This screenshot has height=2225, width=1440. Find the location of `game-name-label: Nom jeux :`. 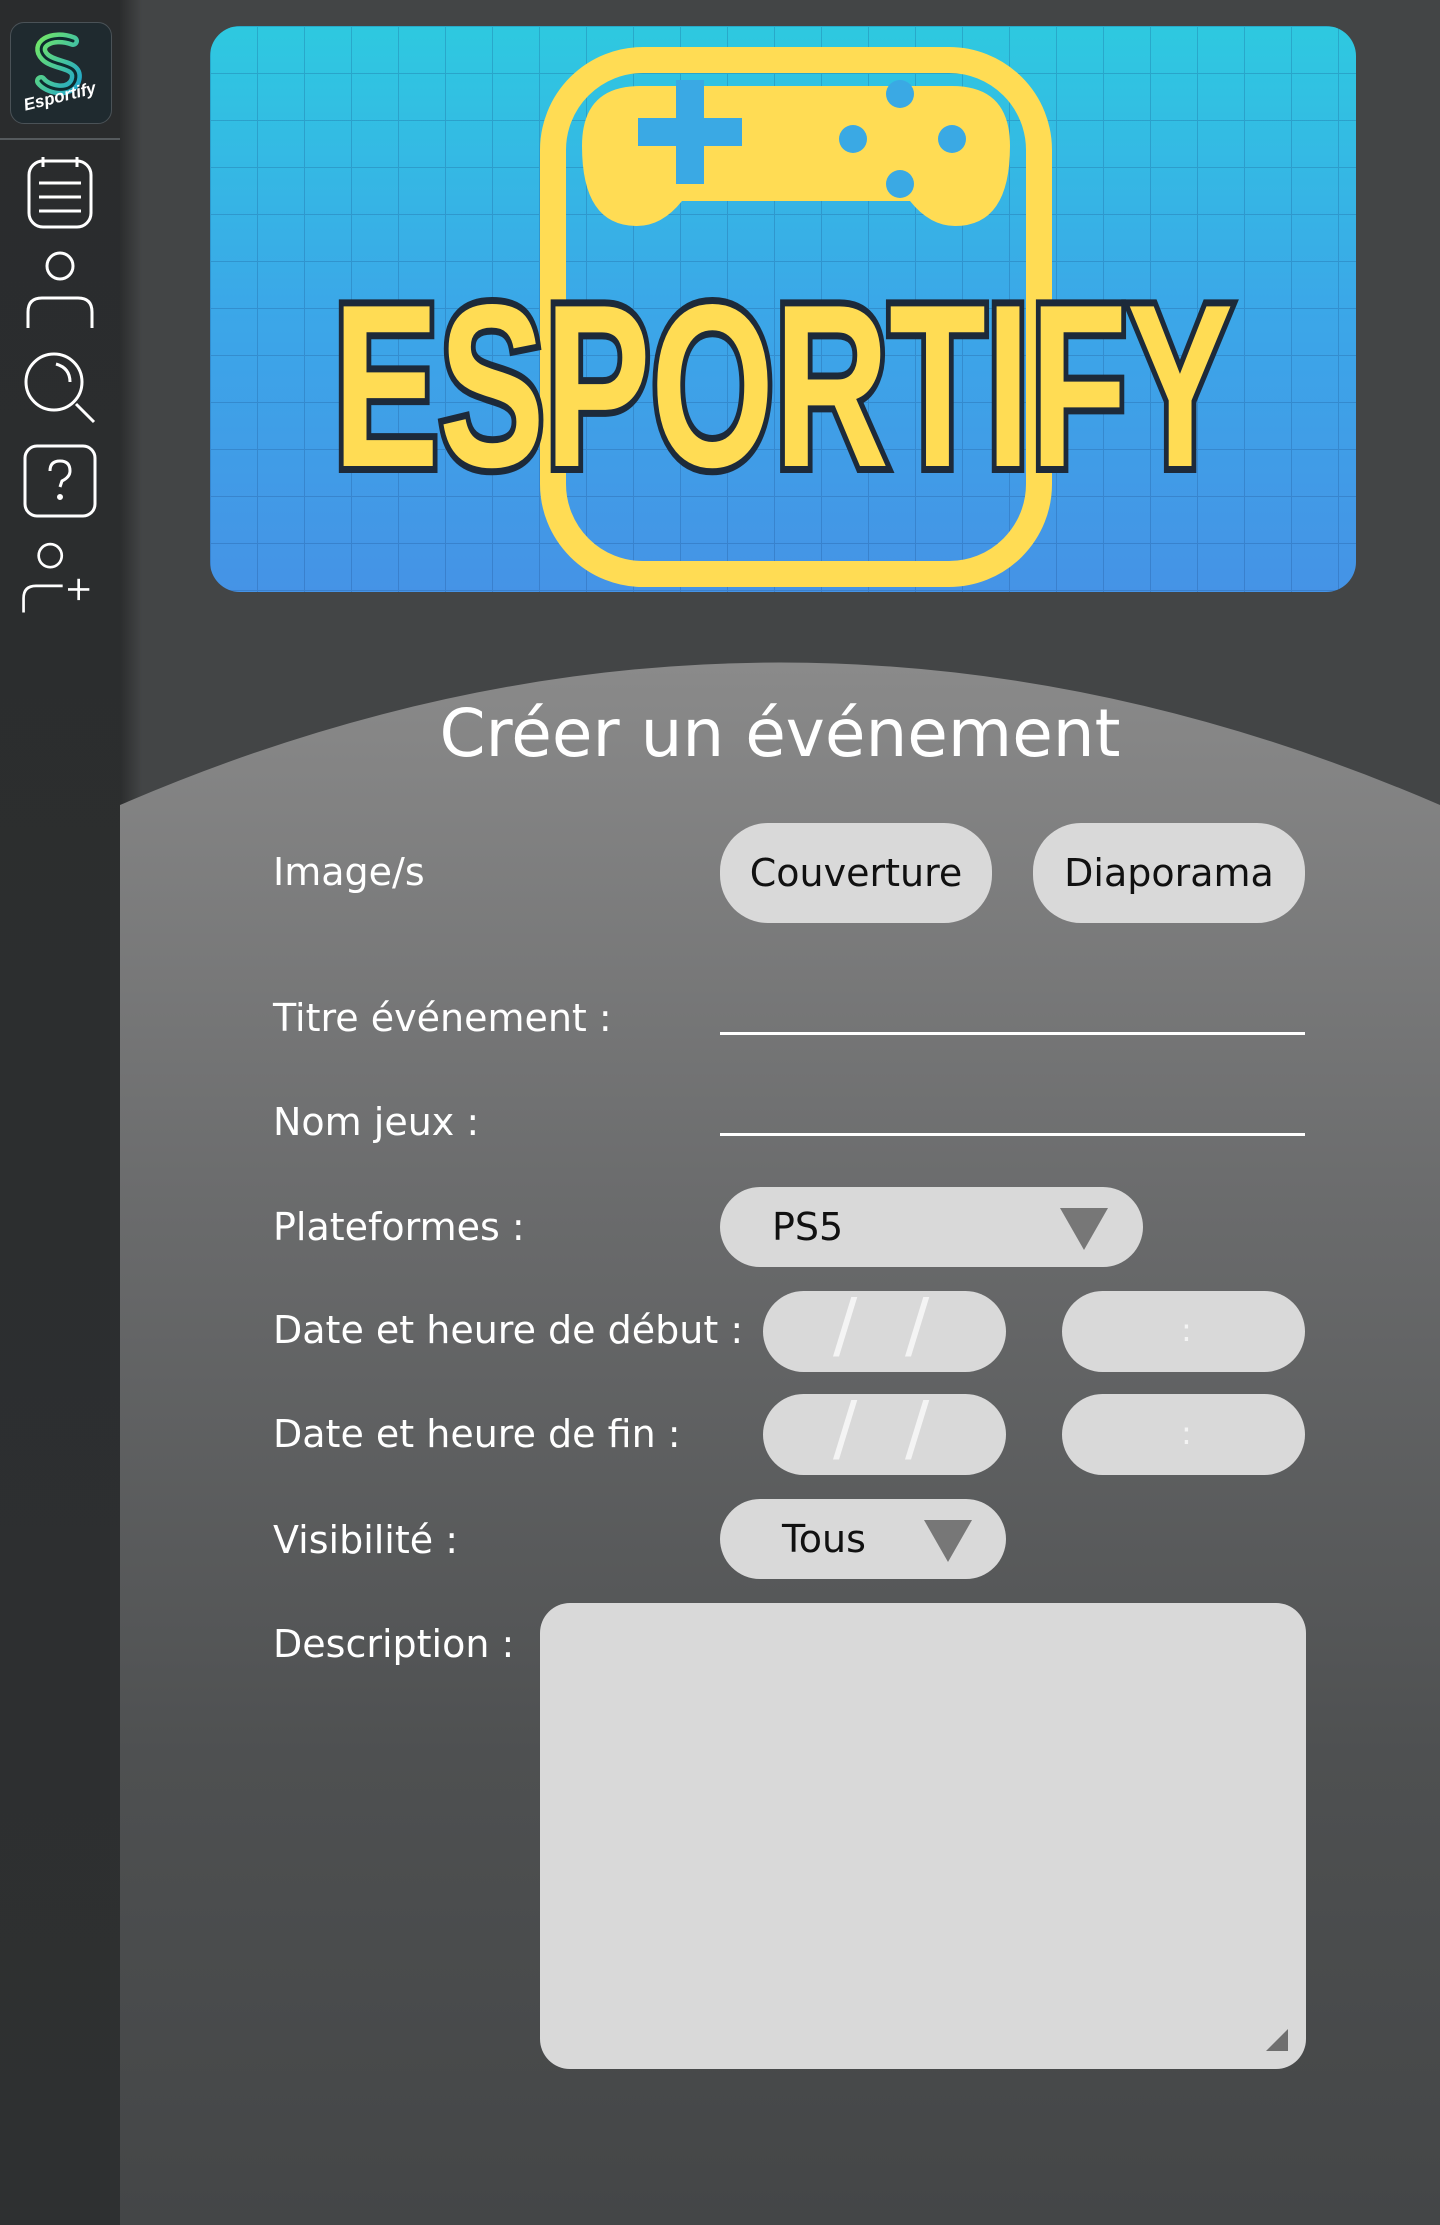

game-name-label: Nom jeux : is located at coordinates (376, 1122).